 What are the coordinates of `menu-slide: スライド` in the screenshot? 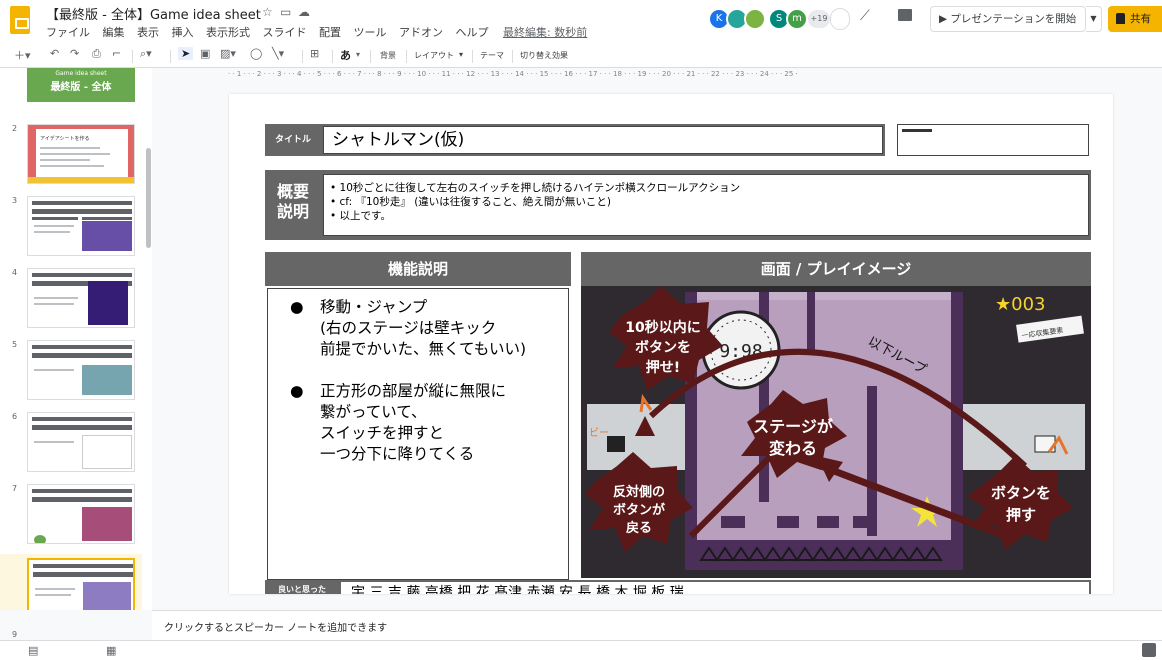 It's located at (285, 32).